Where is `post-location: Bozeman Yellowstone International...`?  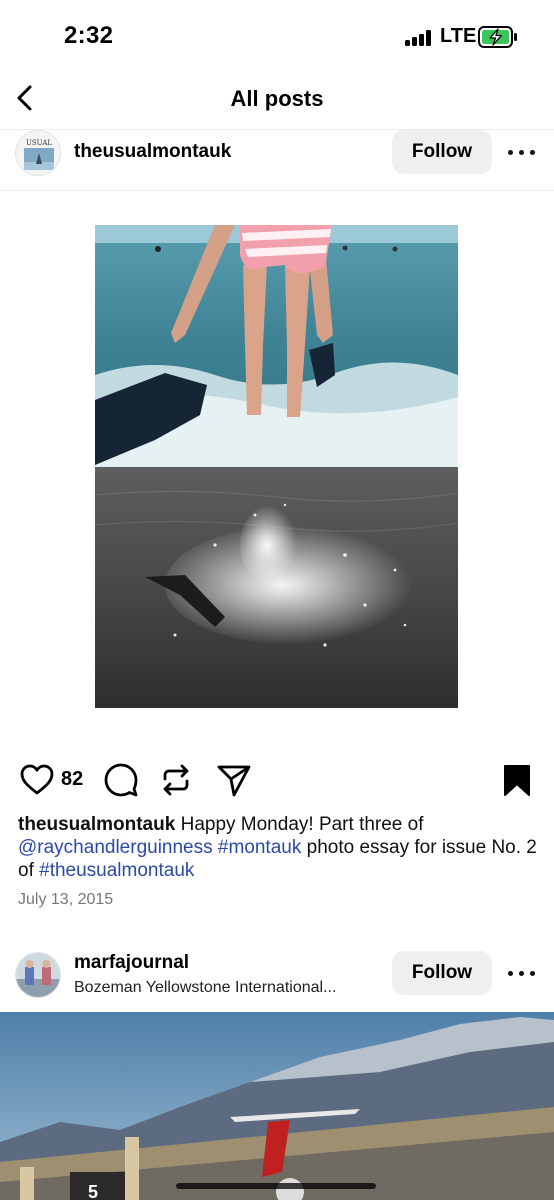 post-location: Bozeman Yellowstone International... is located at coordinates (205, 988).